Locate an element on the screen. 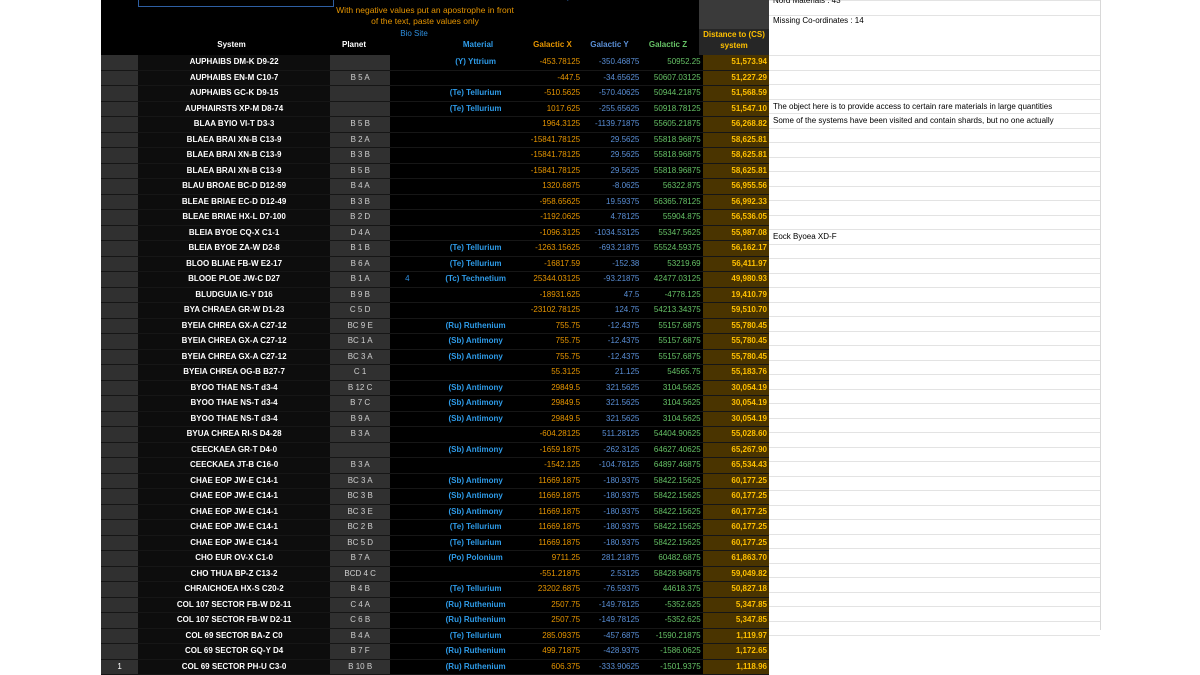 The height and width of the screenshot is (675, 1200). galactic-x-cell: -1192.0625 is located at coordinates (554, 217).